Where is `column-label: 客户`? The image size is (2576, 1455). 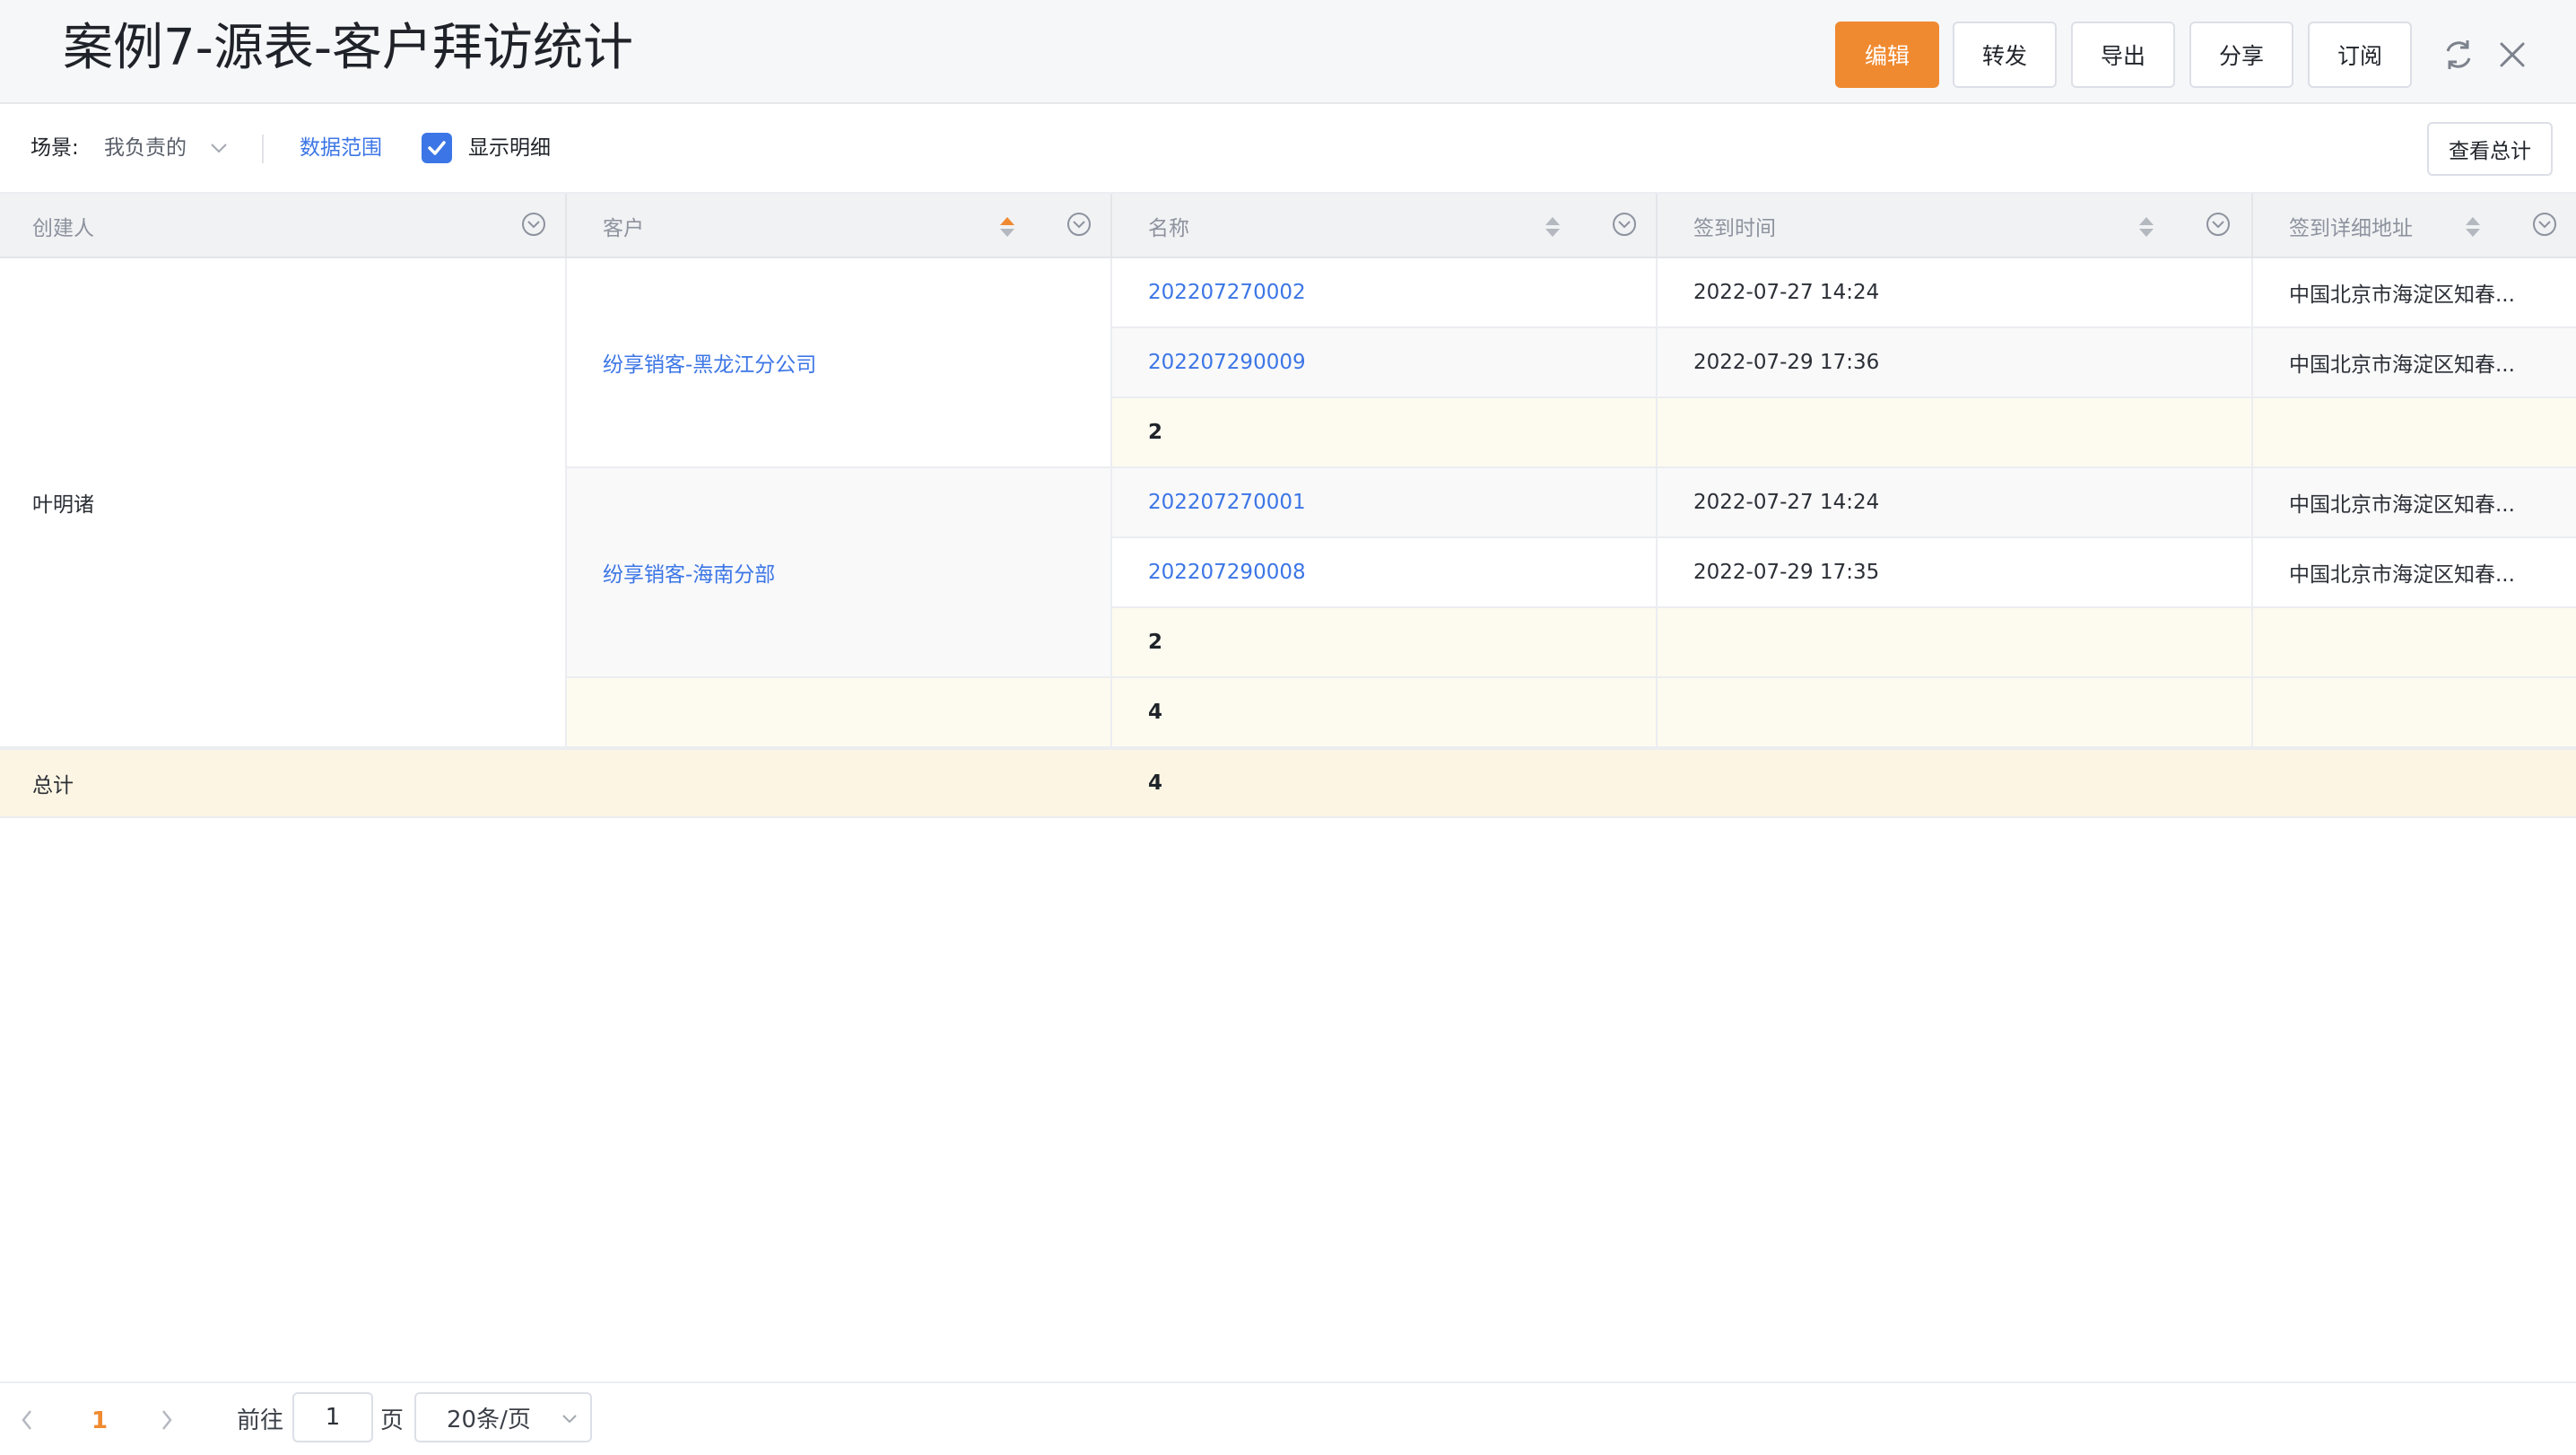 column-label: 客户 is located at coordinates (623, 229).